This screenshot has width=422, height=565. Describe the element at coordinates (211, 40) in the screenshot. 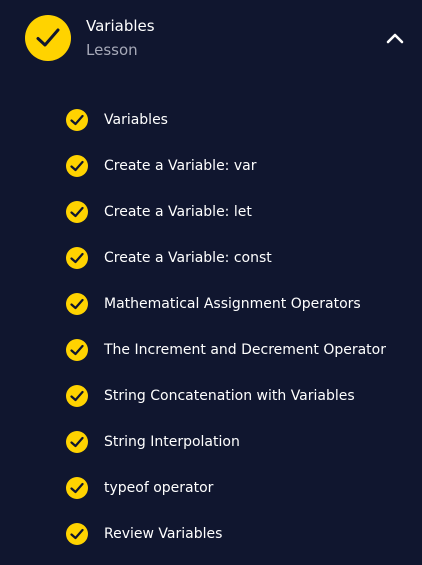

I see `lesson-header: Variables Lesson` at that location.